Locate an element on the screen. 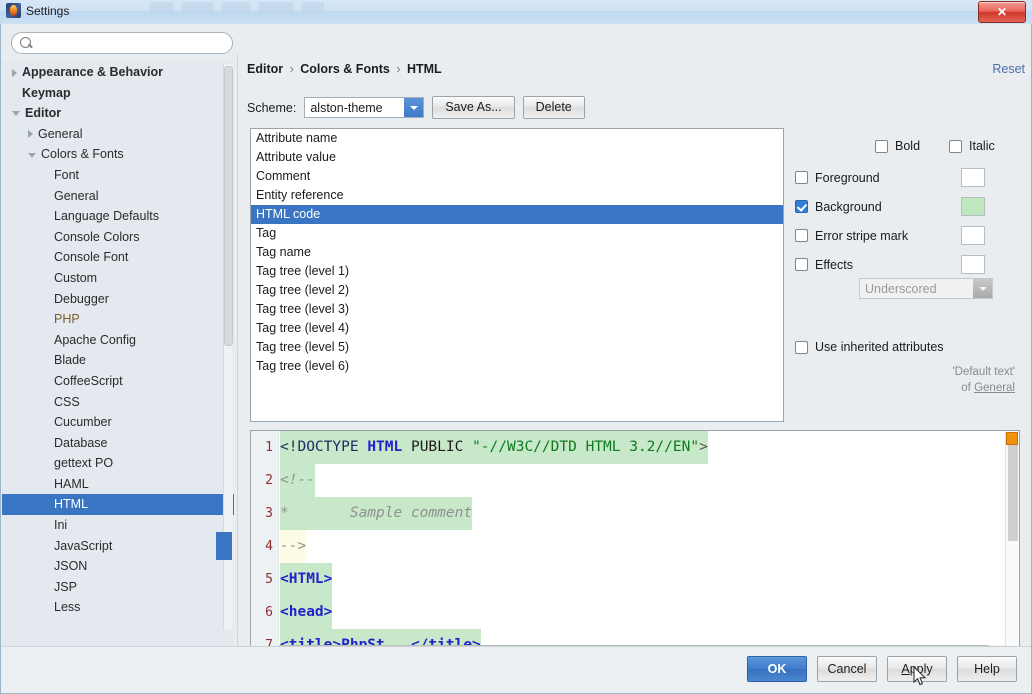  sidebar-item-ini: Ini is located at coordinates (118, 525).